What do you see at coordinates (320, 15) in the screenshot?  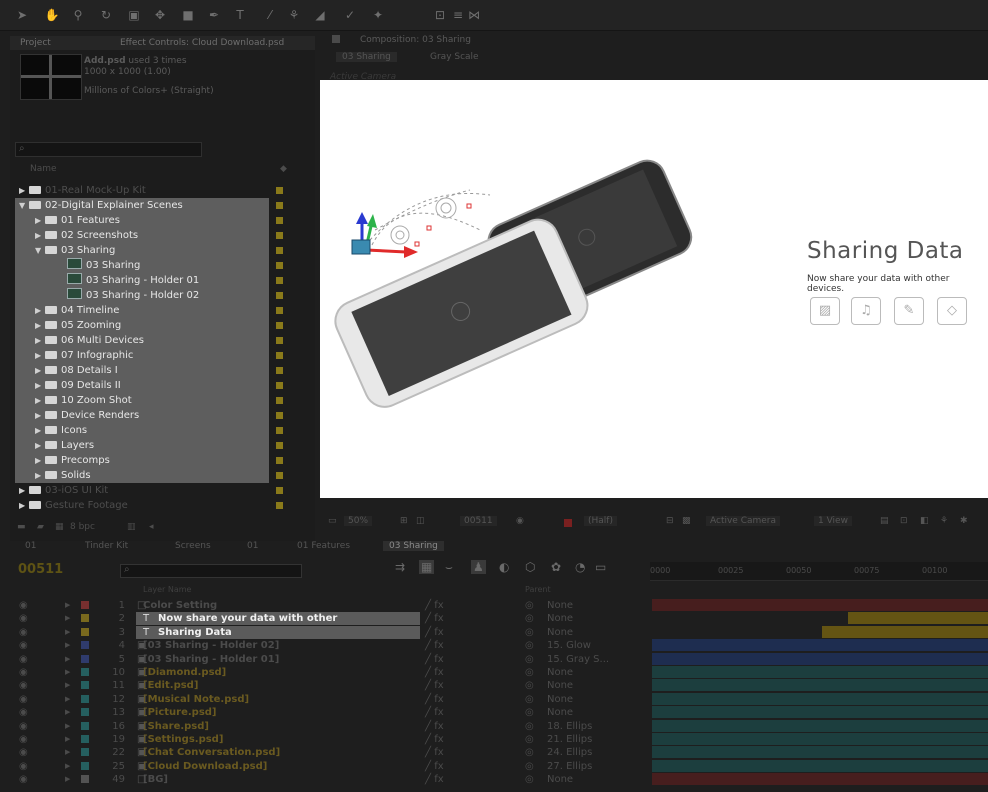 I see `eraser-tool-icon: ◢` at bounding box center [320, 15].